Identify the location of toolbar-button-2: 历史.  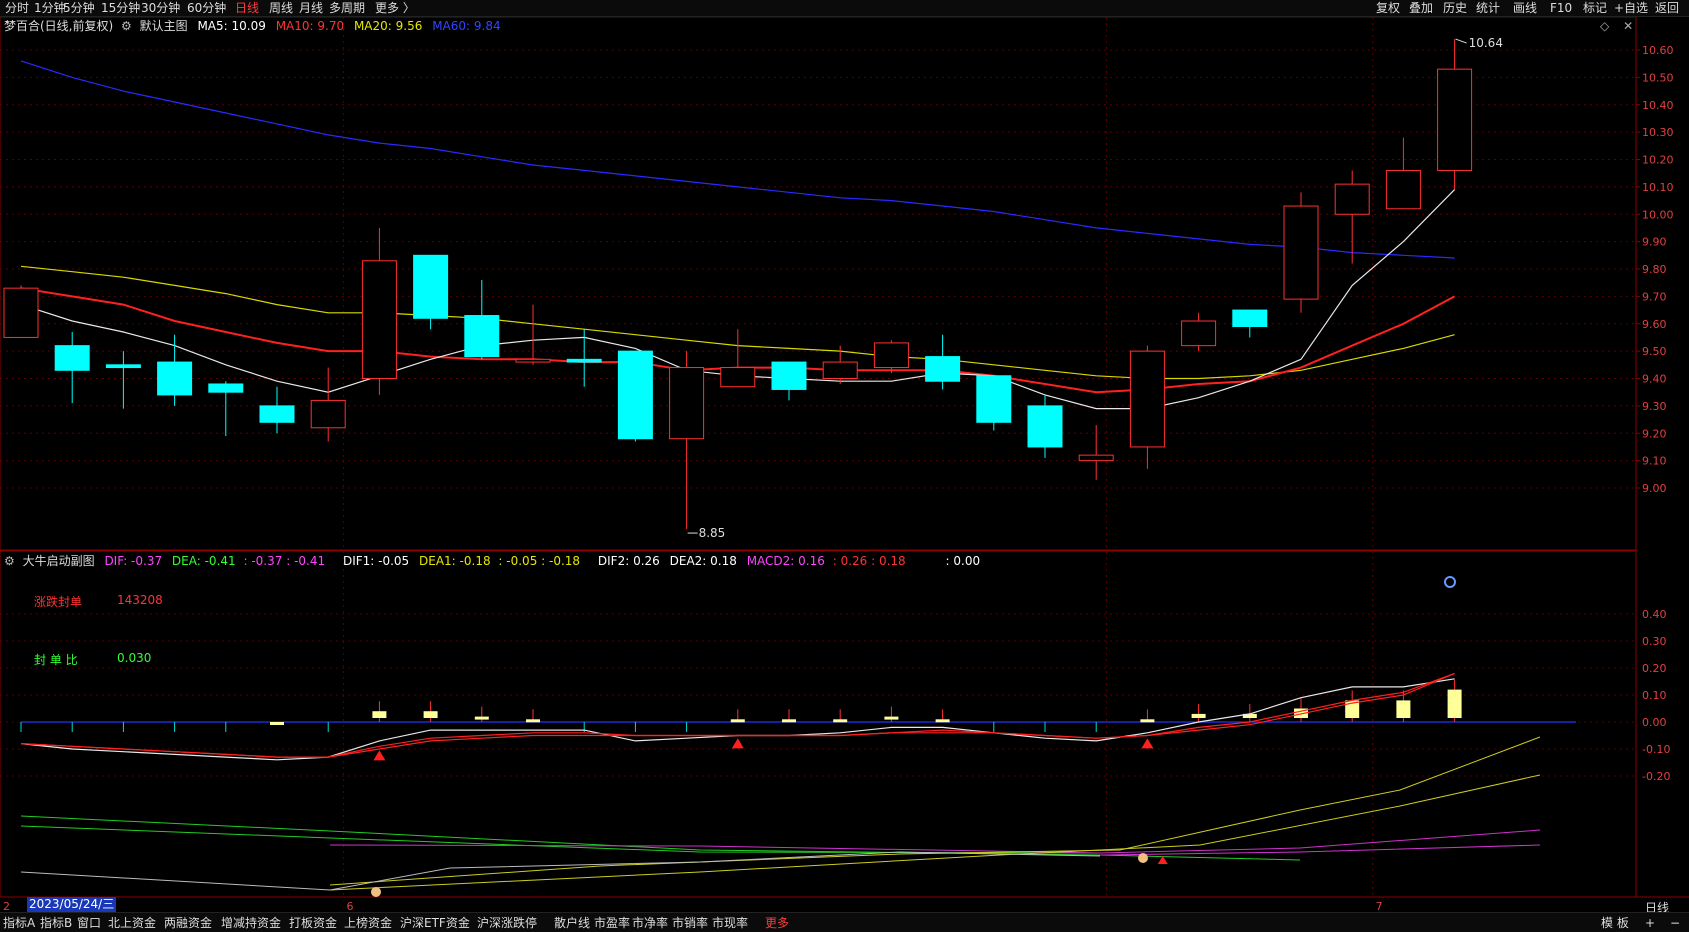
(1455, 8).